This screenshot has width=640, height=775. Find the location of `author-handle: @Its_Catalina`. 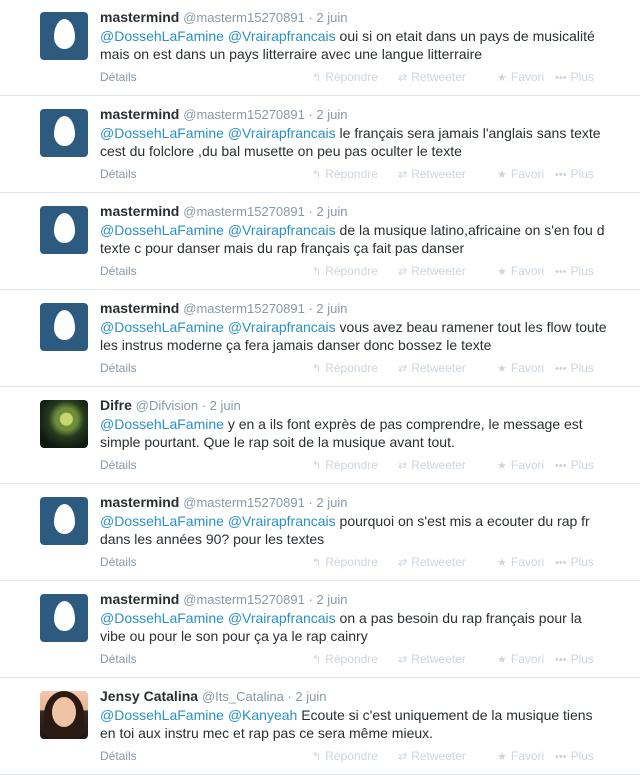

author-handle: @Its_Catalina is located at coordinates (243, 696).